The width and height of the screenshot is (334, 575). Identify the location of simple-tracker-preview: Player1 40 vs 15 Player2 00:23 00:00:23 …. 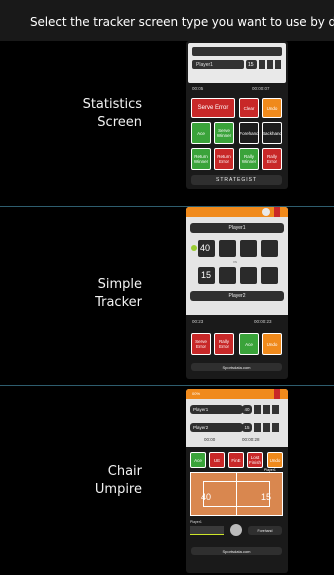
(237, 293).